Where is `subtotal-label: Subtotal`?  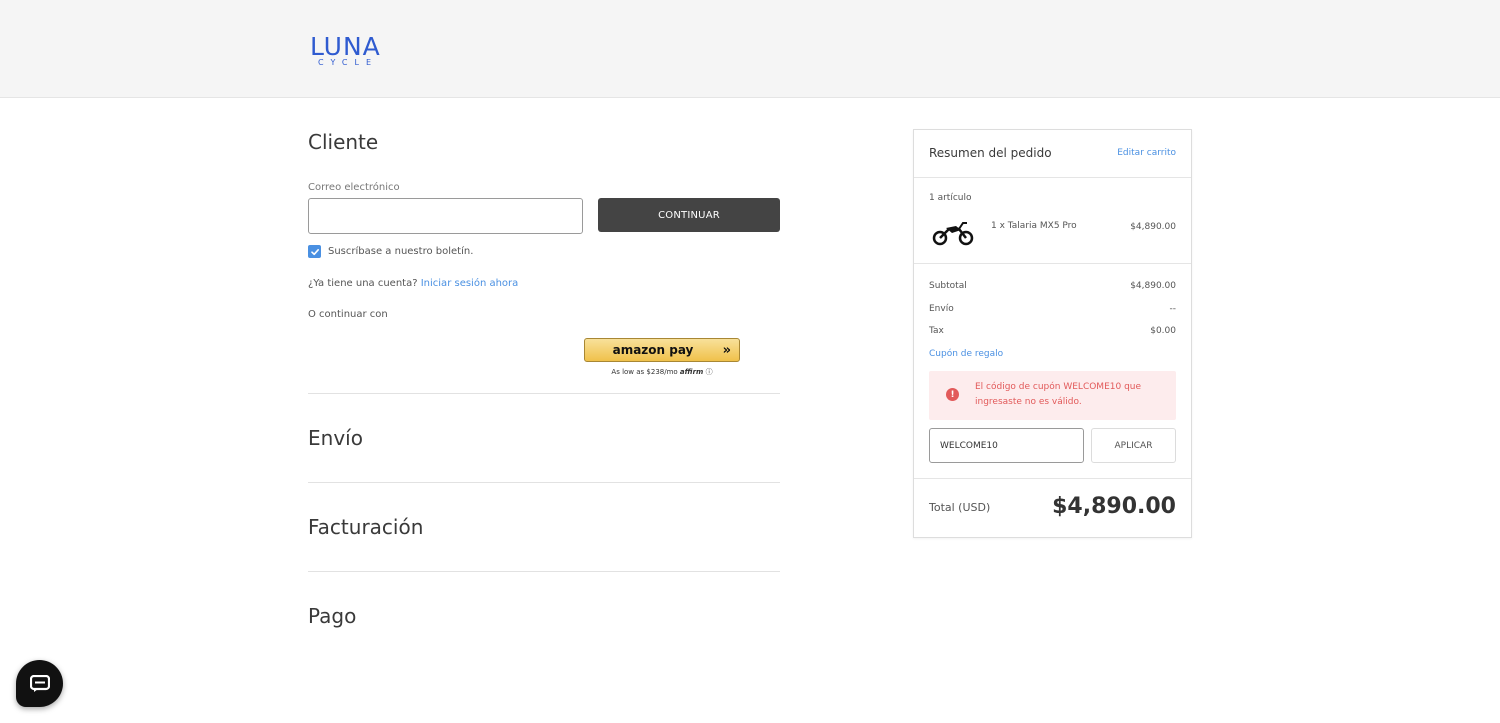
subtotal-label: Subtotal is located at coordinates (948, 286).